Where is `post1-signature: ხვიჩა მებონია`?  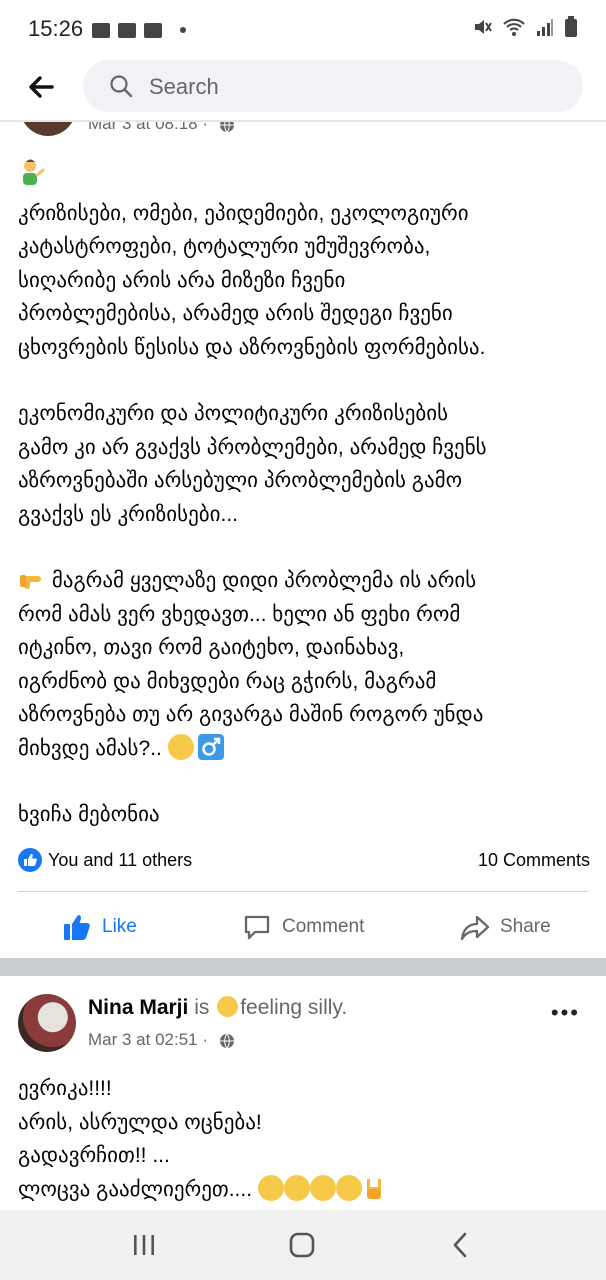 post1-signature: ხვიჩა მებონია is located at coordinates (89, 814).